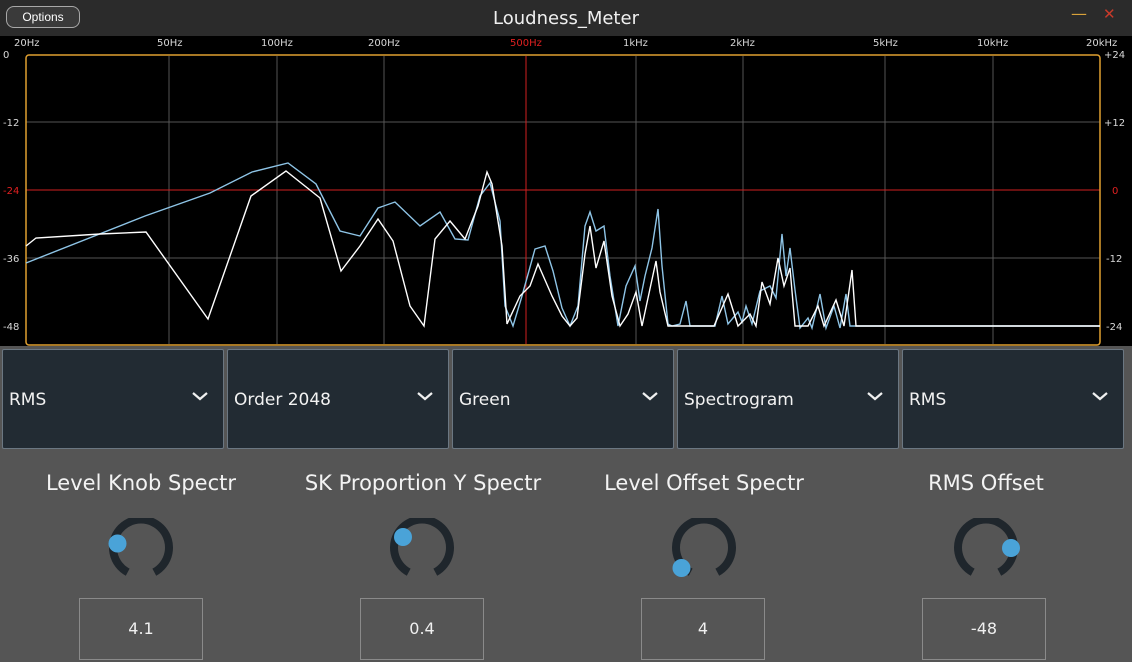 Image resolution: width=1132 pixels, height=662 pixels. Describe the element at coordinates (984, 629) in the screenshot. I see `value-rms-offset: -48` at that location.